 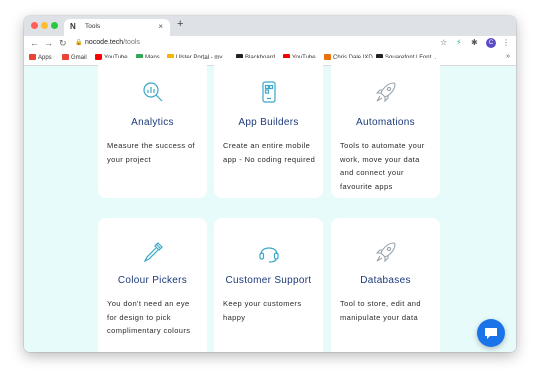 What do you see at coordinates (151, 152) in the screenshot?
I see `card-description: Measure the success of your project` at bounding box center [151, 152].